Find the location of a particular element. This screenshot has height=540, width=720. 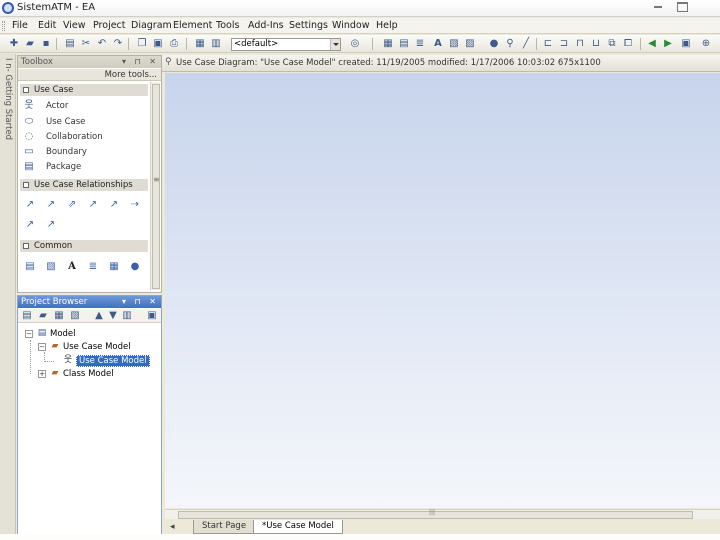

paste-icon: ▣ is located at coordinates (158, 44).